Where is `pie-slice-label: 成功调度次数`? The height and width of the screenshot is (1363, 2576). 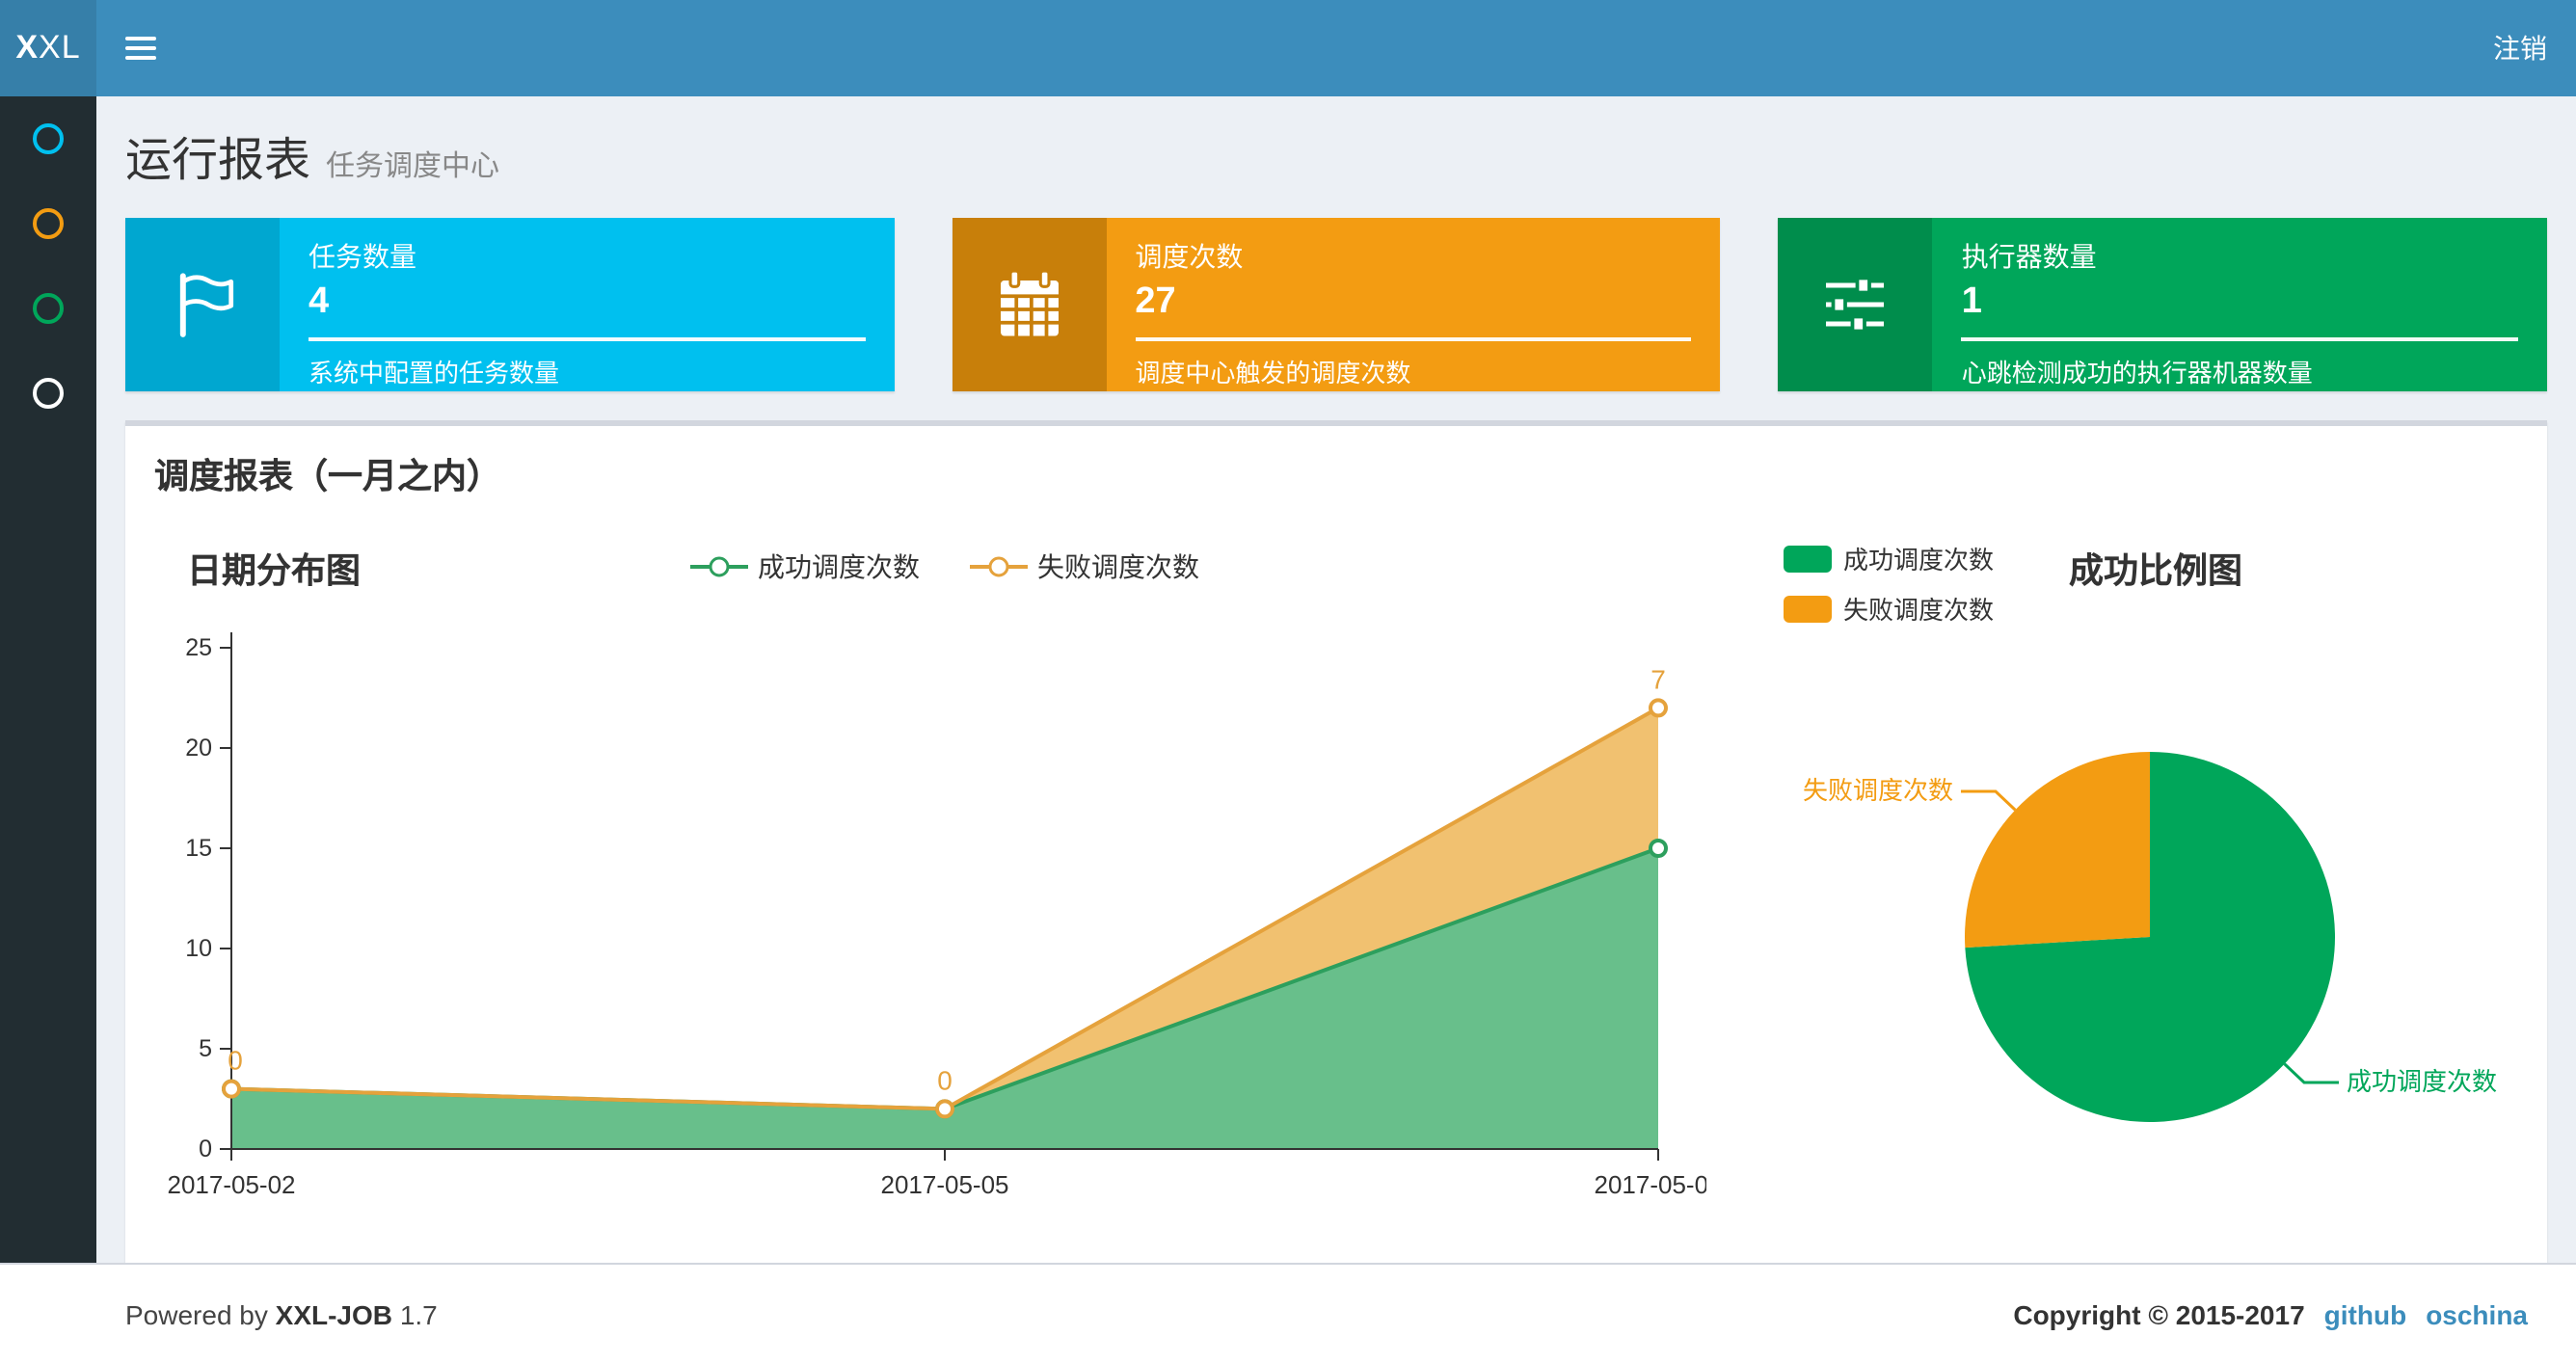 pie-slice-label: 成功调度次数 is located at coordinates (2422, 1081).